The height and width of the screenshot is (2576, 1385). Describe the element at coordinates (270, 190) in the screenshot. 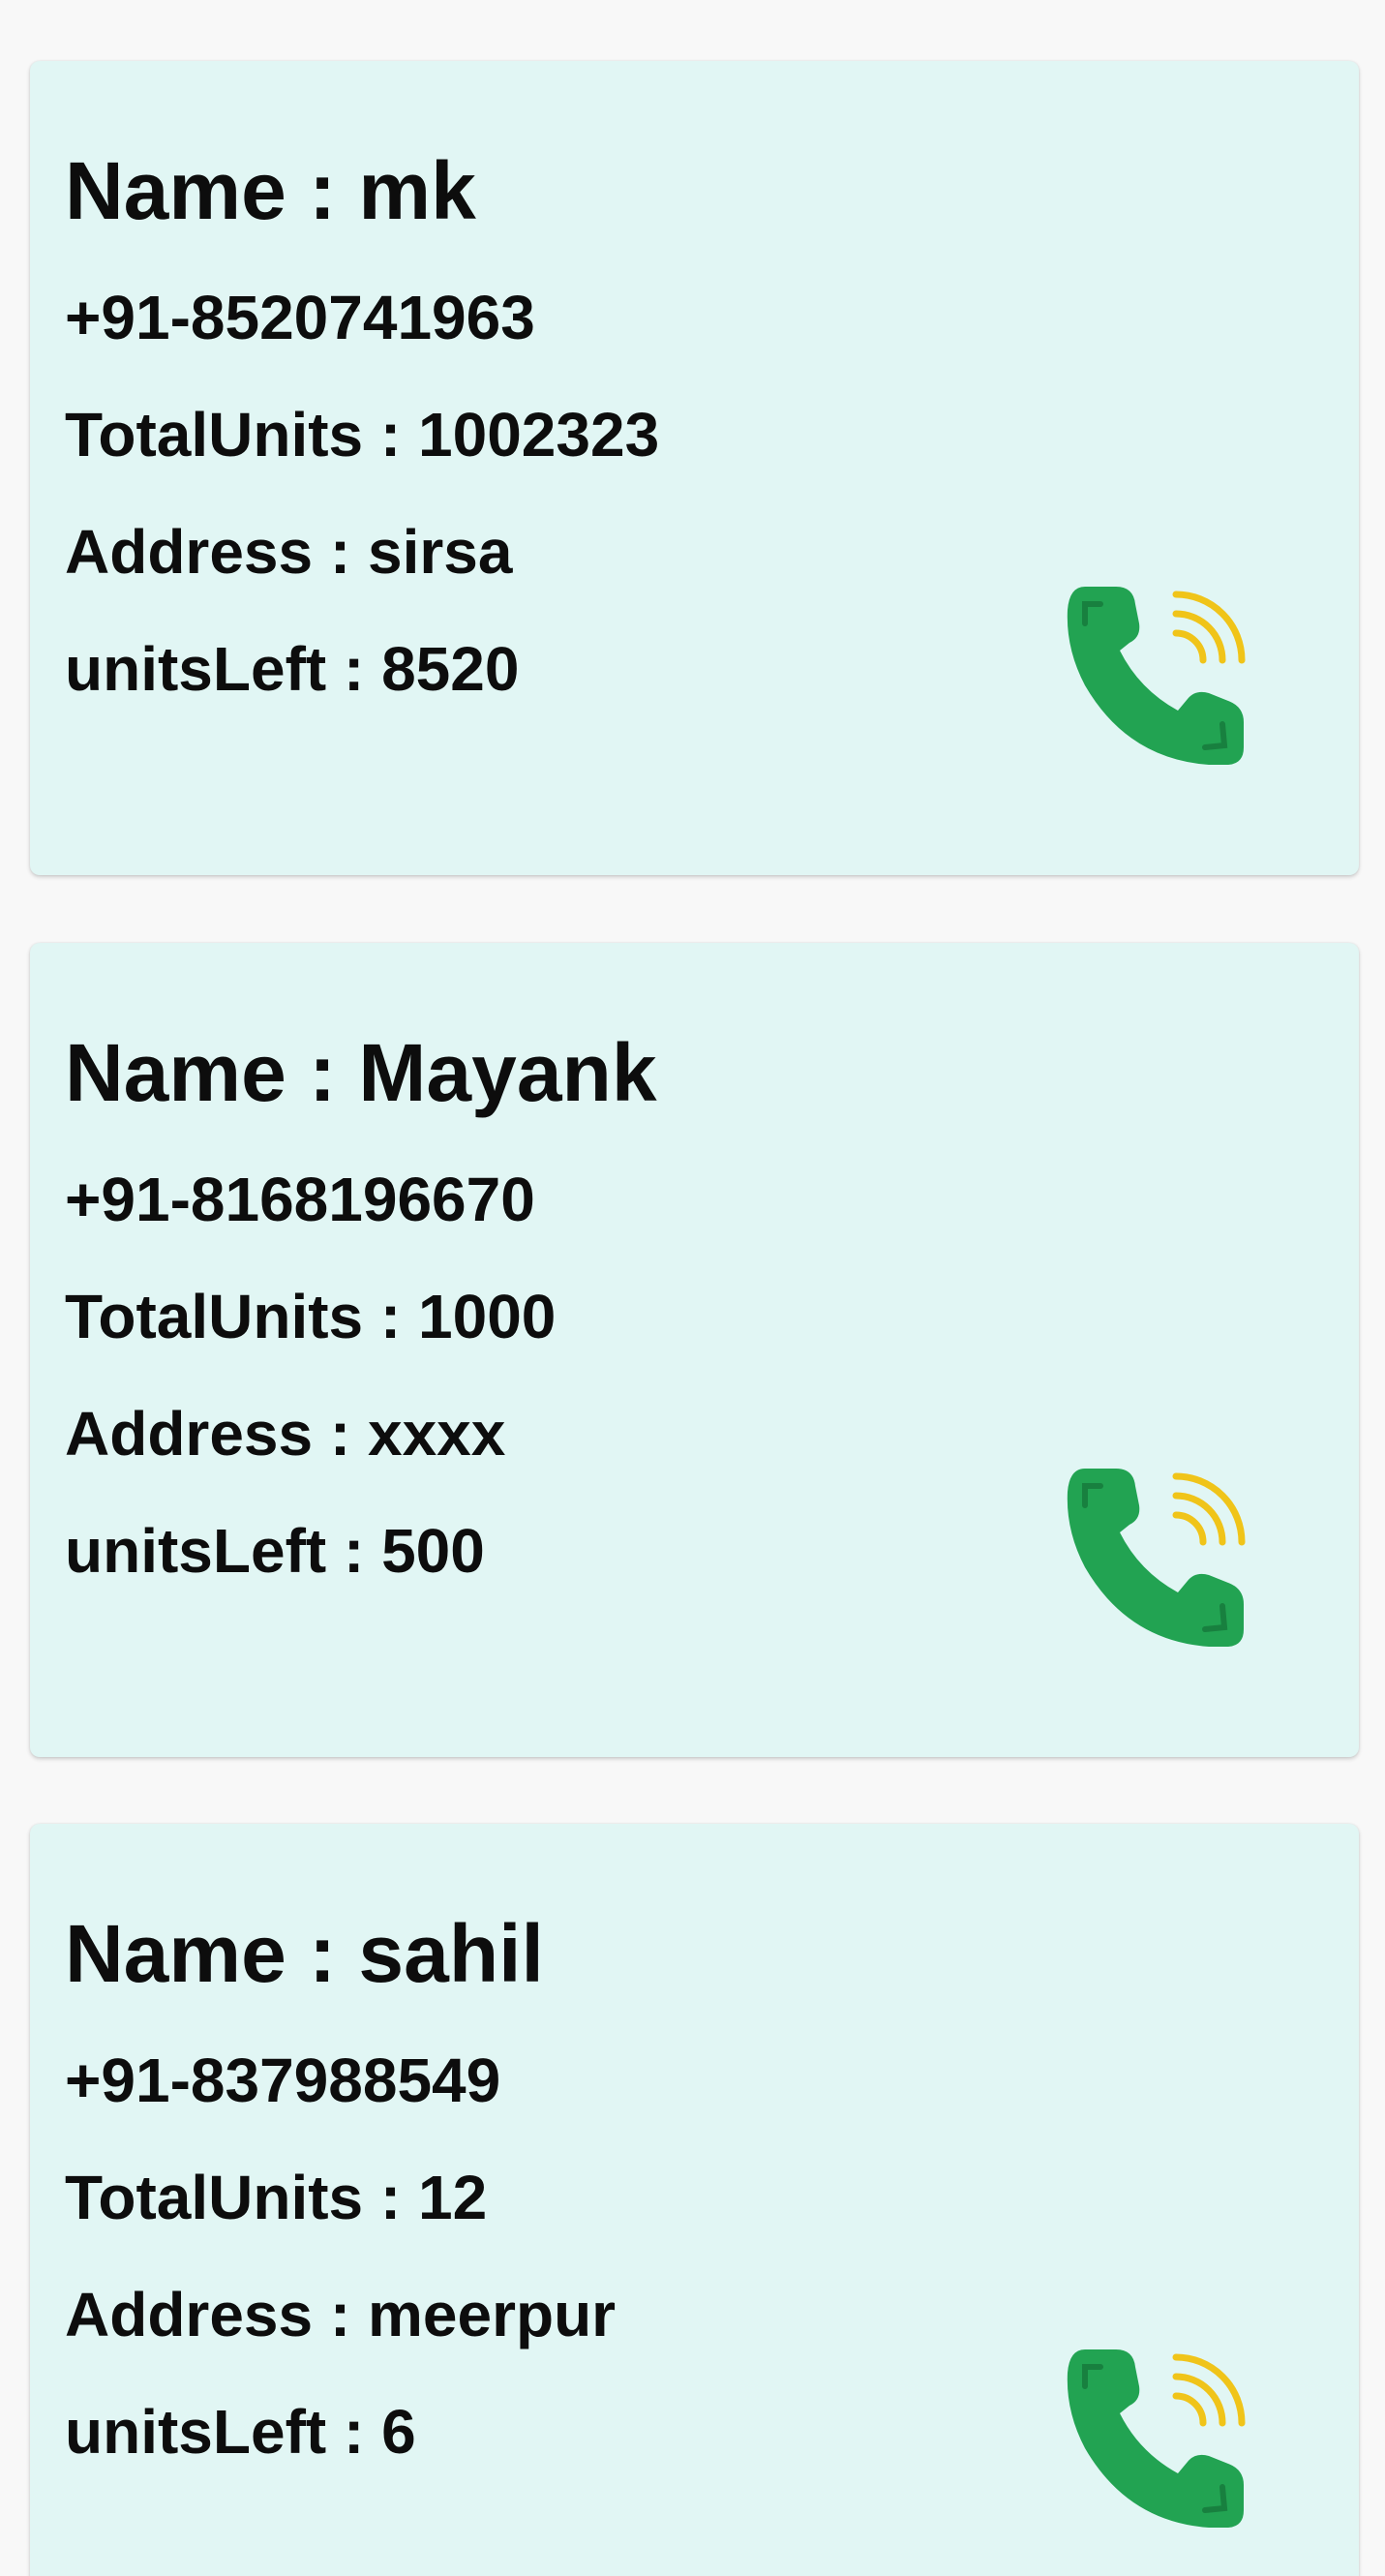

I see `customer-name: Name : mk` at that location.